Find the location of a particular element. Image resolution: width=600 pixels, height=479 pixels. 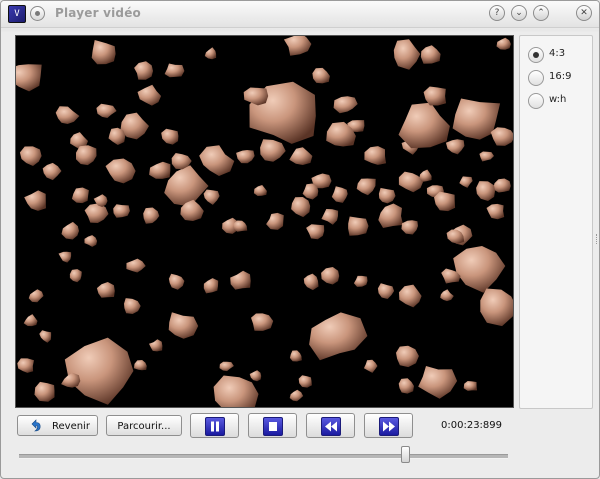

maximize-icon: ⌃ is located at coordinates (541, 13).